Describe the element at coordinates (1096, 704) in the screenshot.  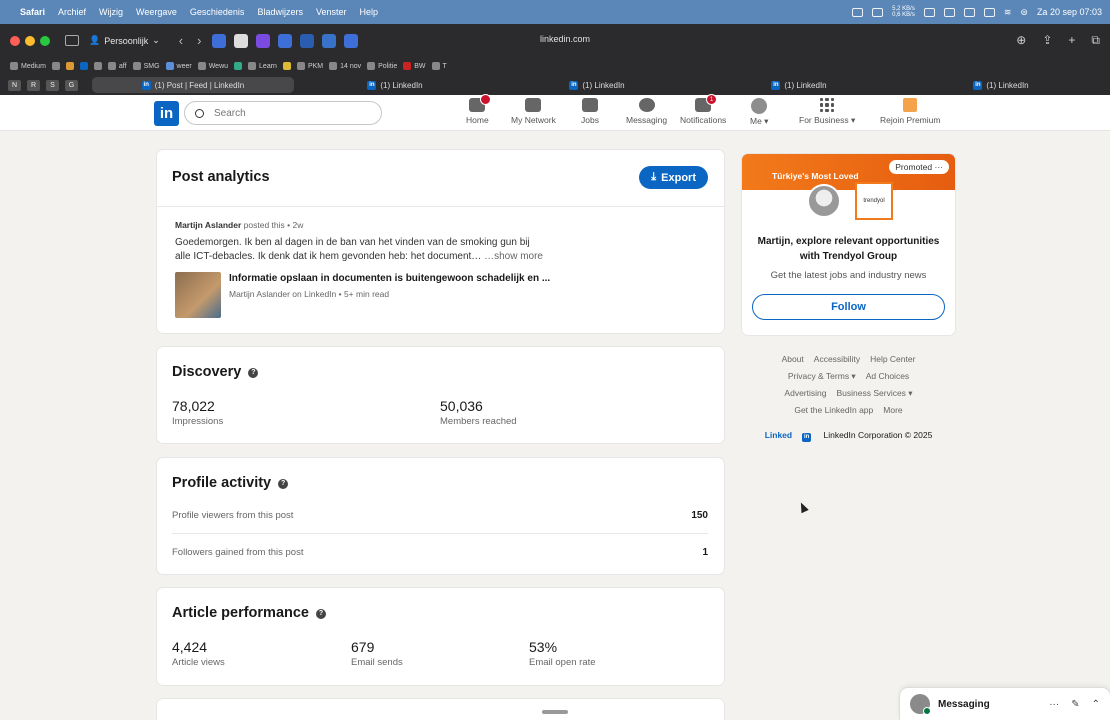
I see `chevron-up-icon: ⌃` at that location.